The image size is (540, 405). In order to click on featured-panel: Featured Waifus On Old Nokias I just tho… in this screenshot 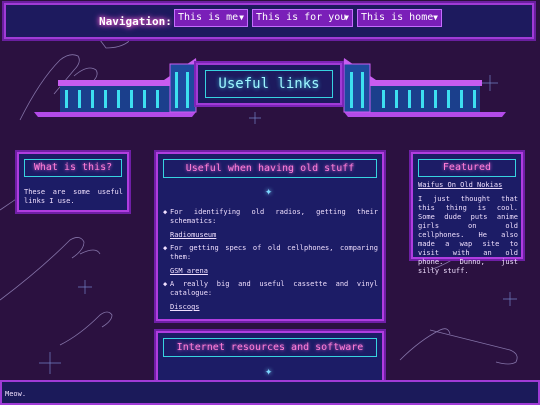, I will do `click(467, 212)`.